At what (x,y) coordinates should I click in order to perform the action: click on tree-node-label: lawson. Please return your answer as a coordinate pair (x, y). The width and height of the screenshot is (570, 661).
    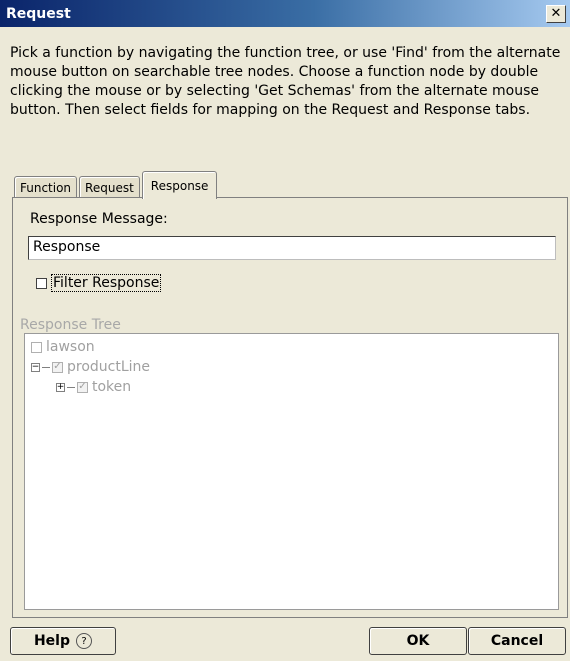
    Looking at the image, I should click on (70, 347).